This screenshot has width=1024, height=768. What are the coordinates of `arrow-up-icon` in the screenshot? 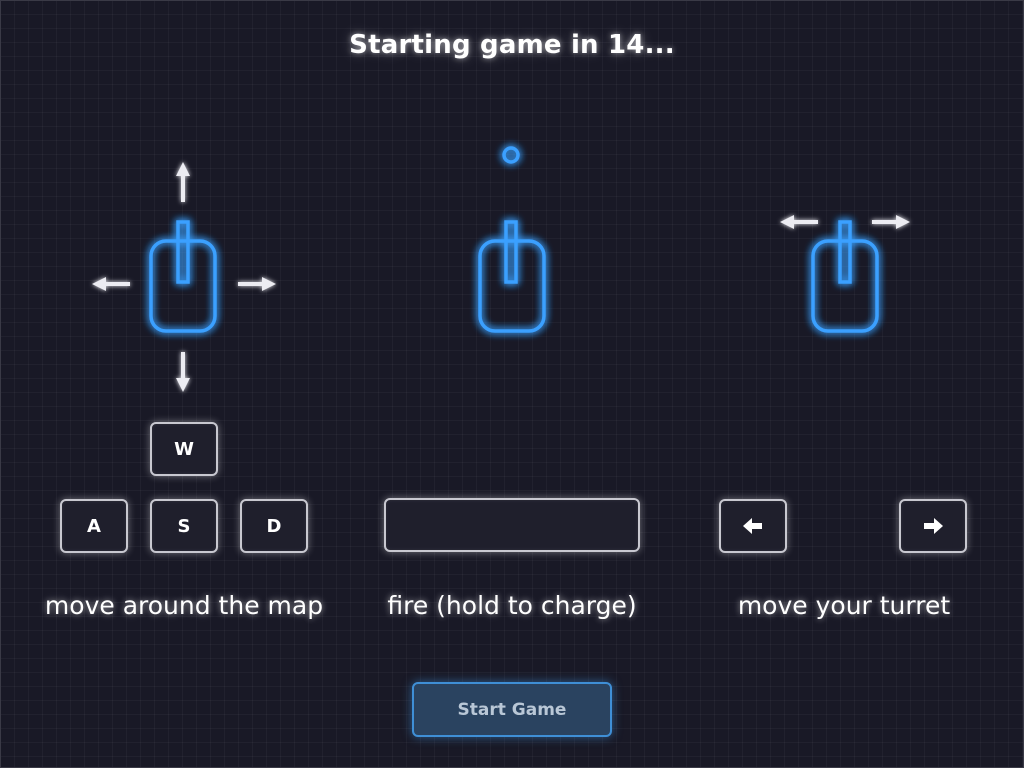 It's located at (183, 182).